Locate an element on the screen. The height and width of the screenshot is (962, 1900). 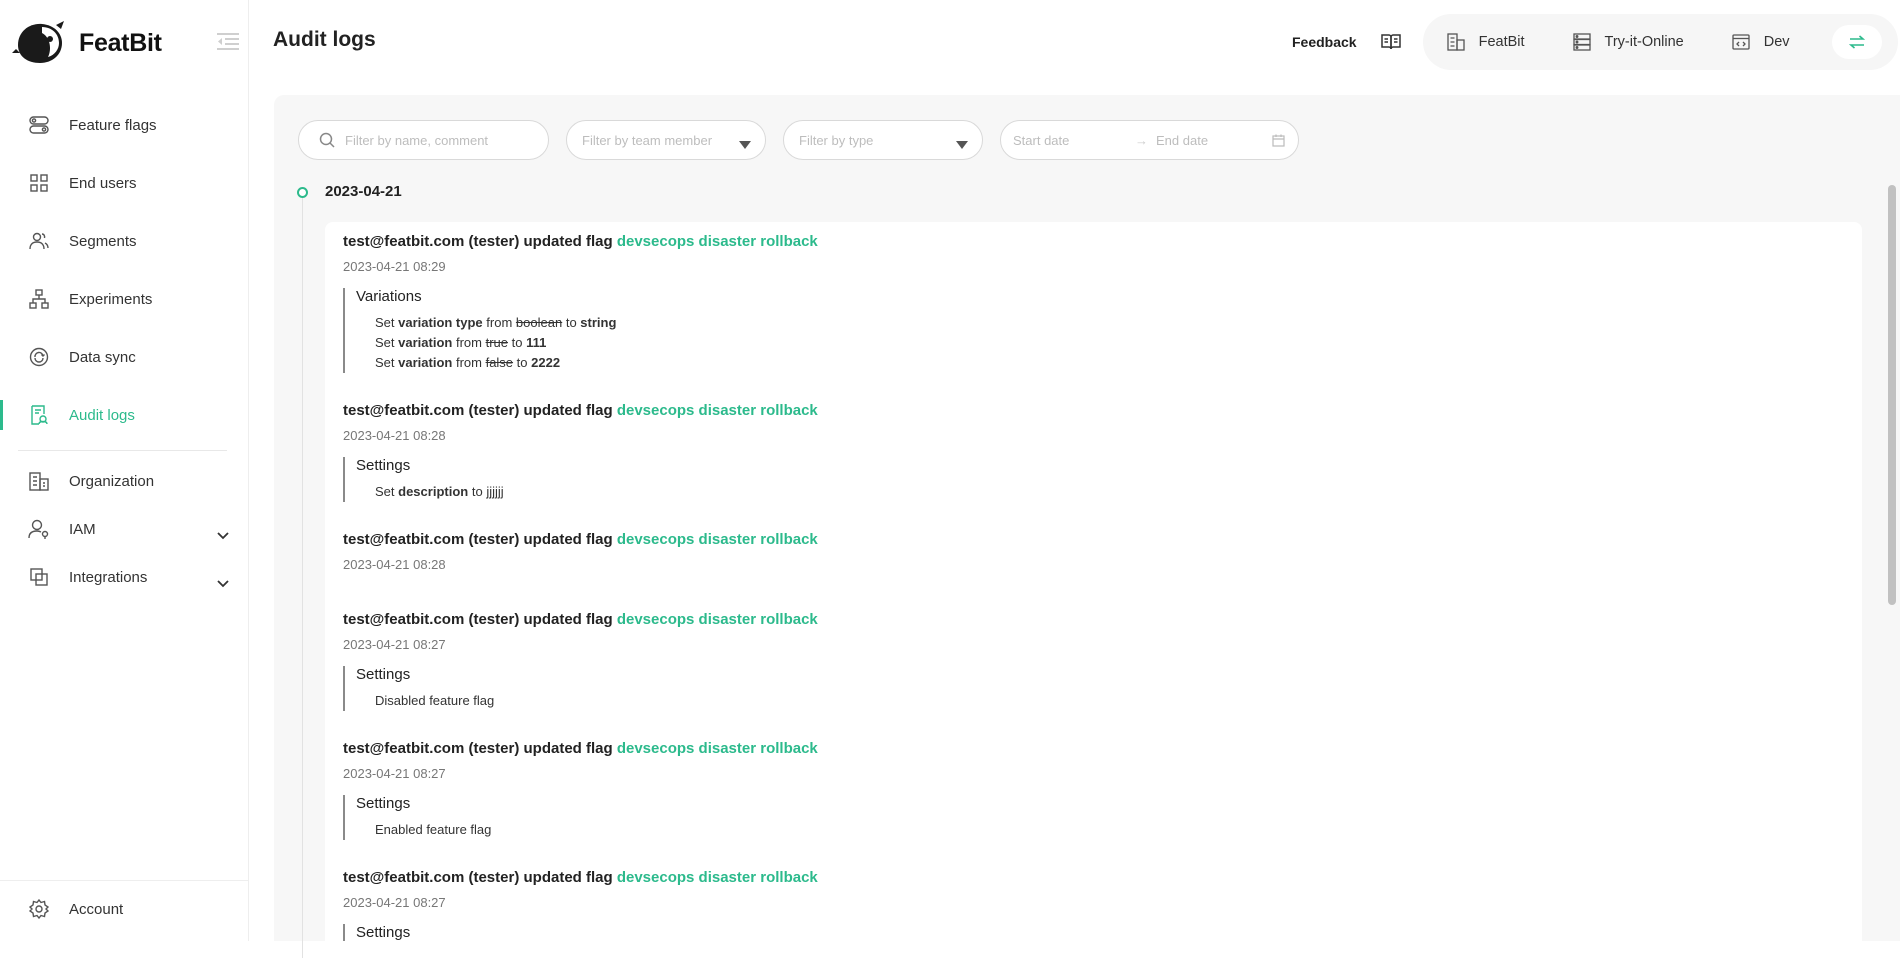
sidebar-item-segments: Segments is located at coordinates (124, 241).